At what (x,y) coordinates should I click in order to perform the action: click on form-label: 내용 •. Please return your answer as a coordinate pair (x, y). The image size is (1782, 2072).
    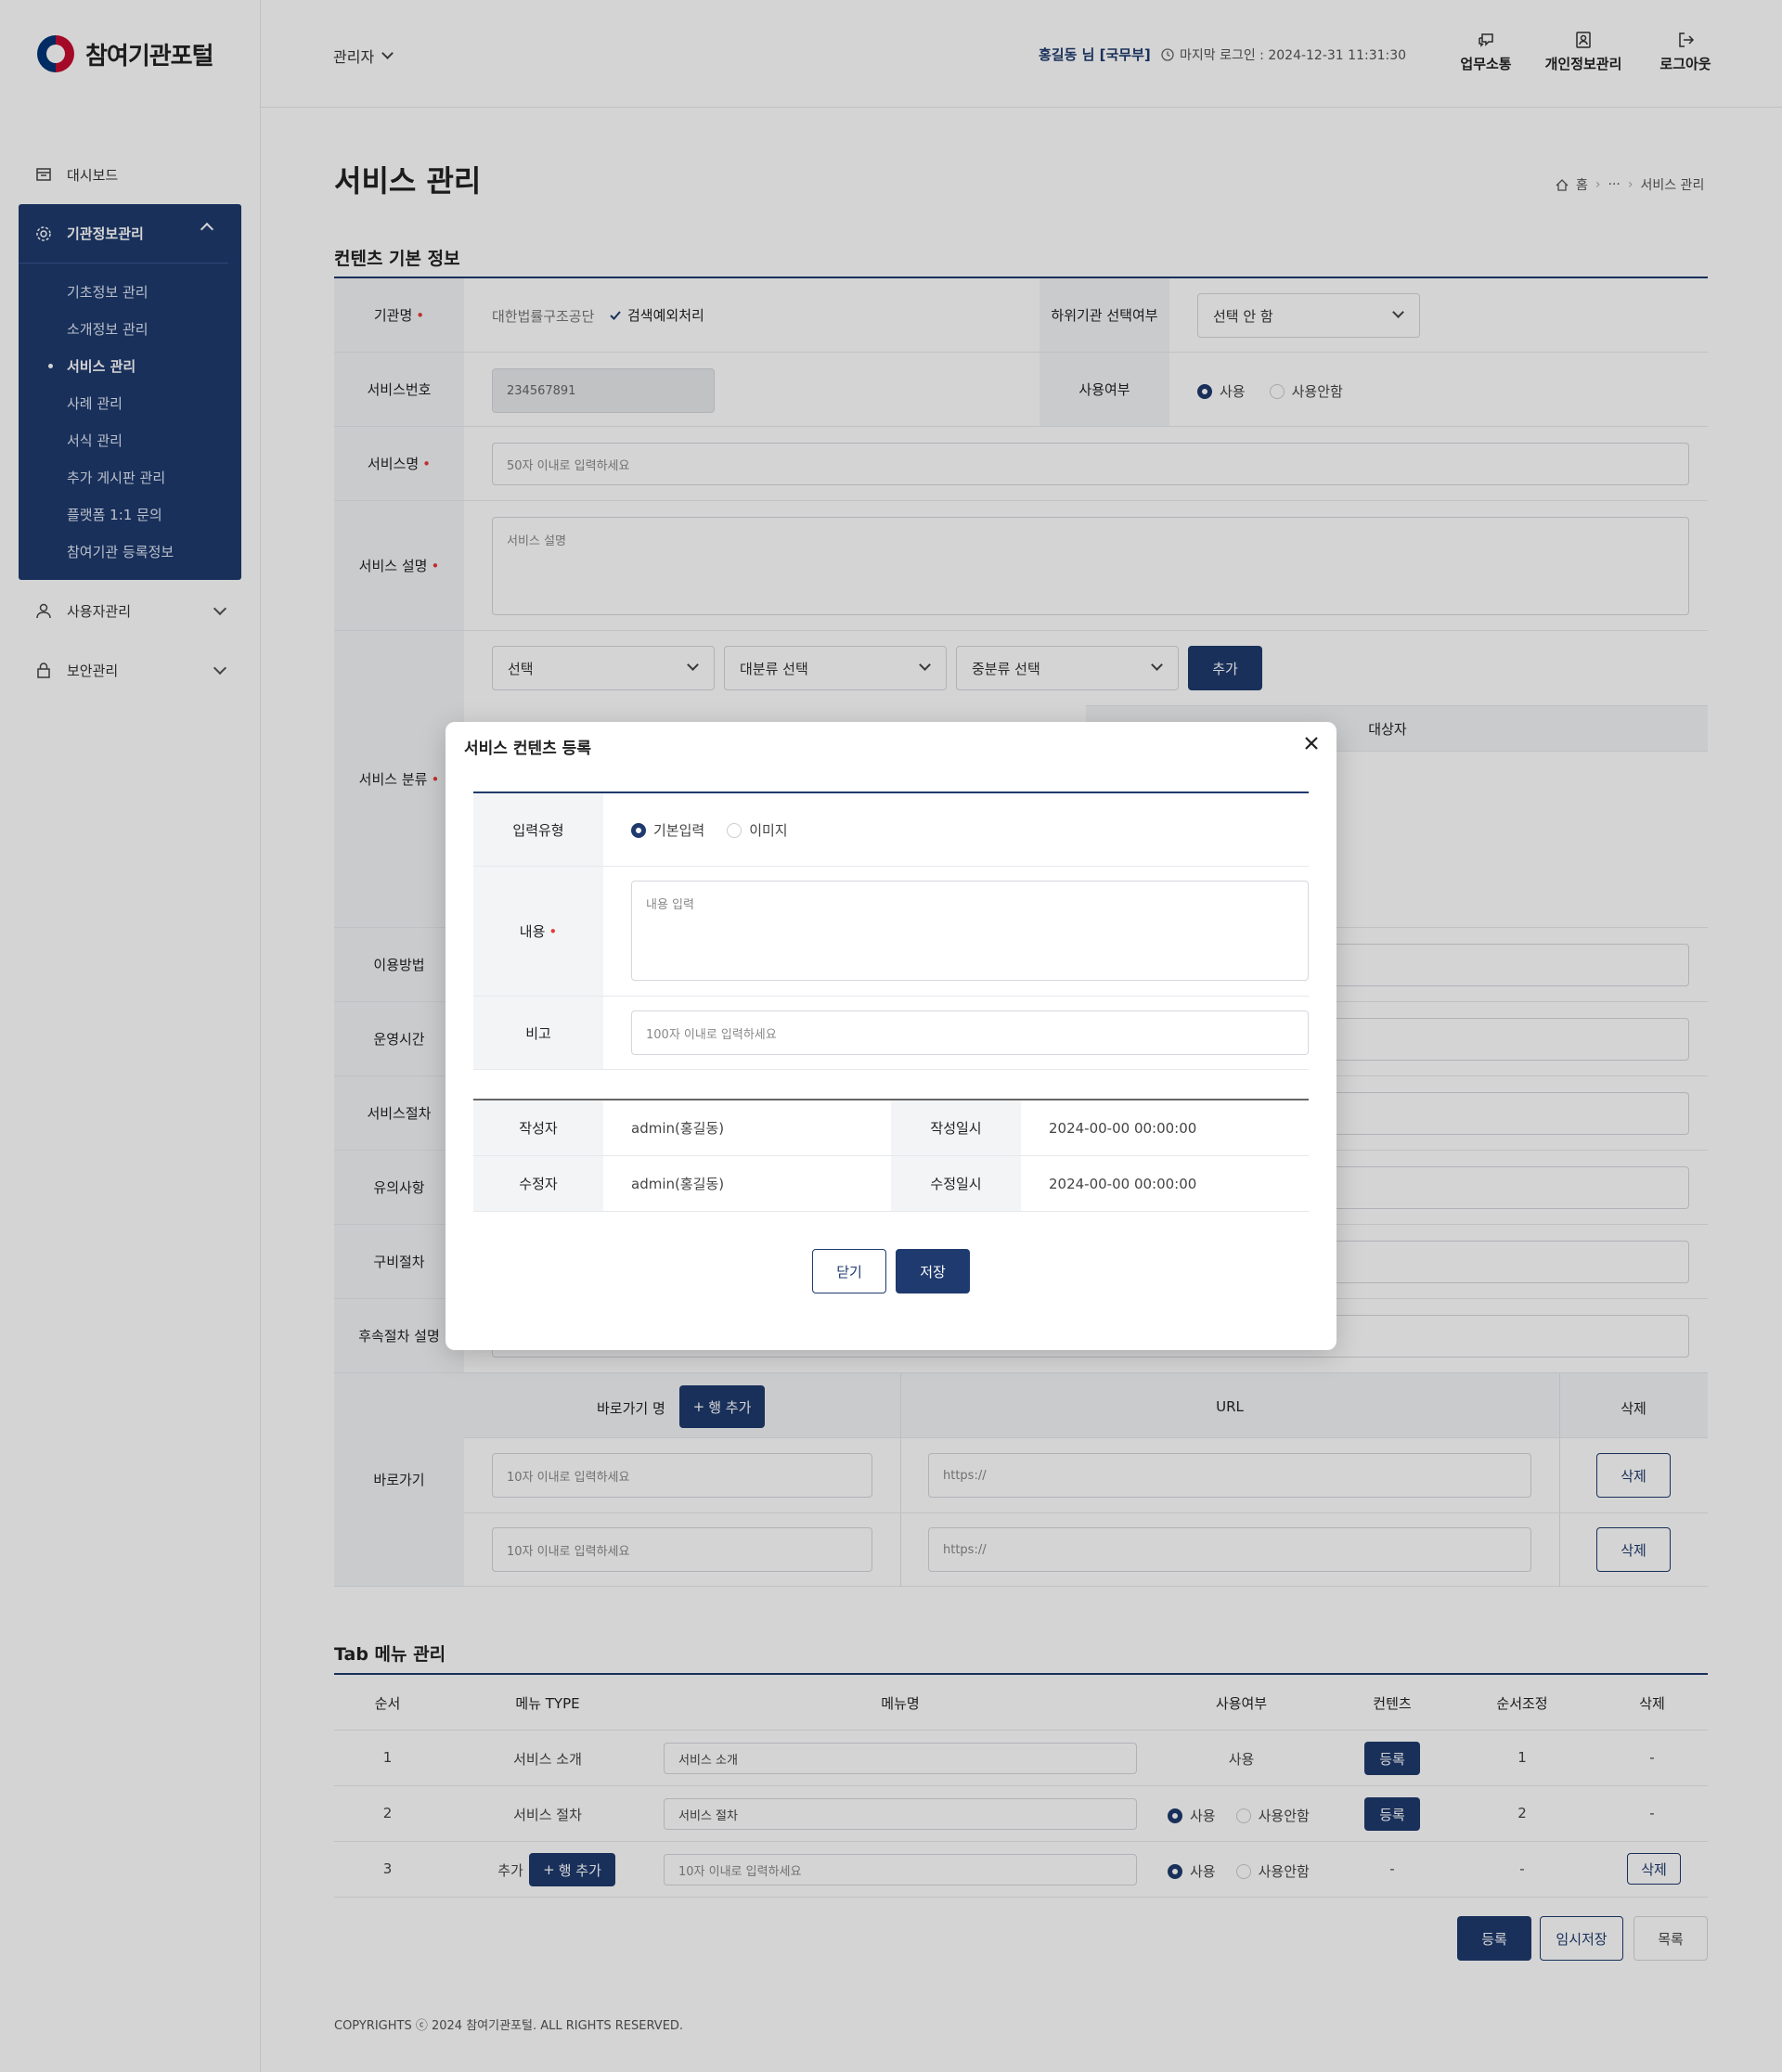
    Looking at the image, I should click on (538, 931).